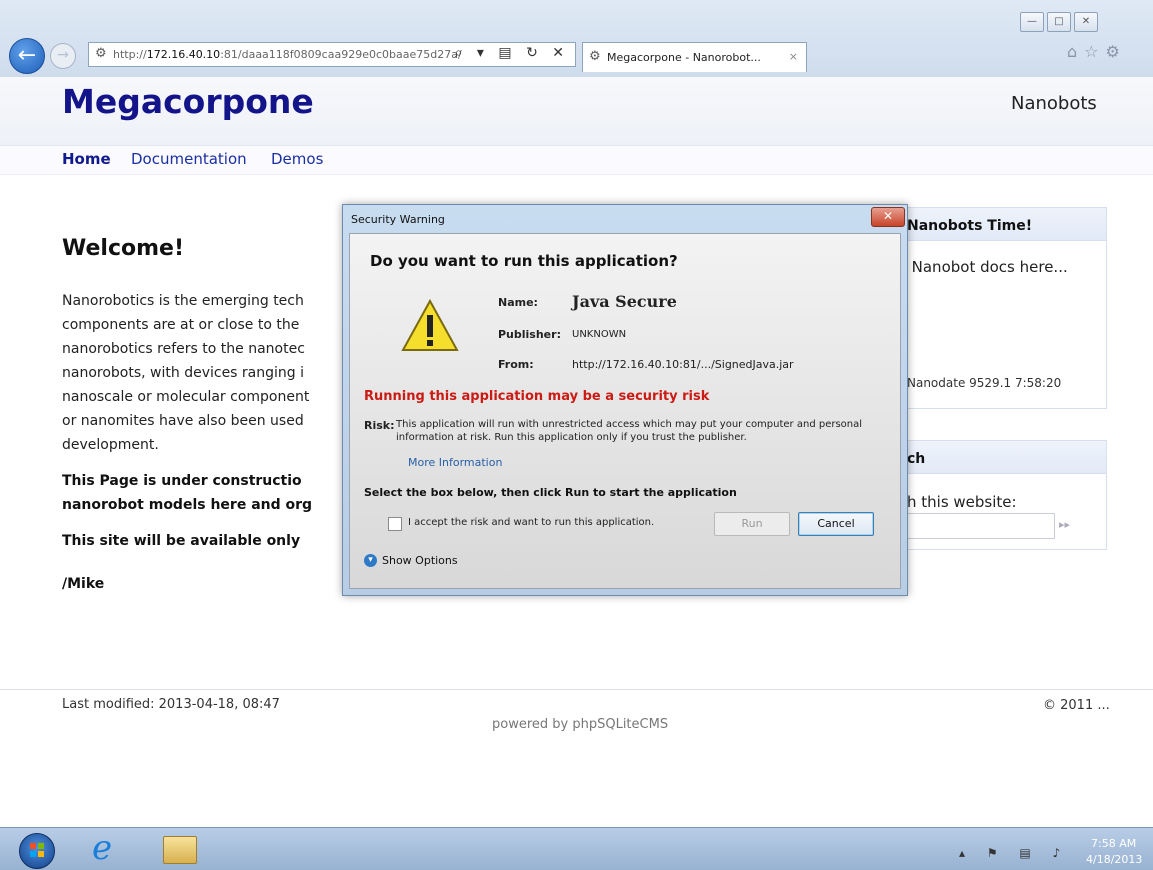  I want to click on internet-explorer-icon: e, so click(102, 850).